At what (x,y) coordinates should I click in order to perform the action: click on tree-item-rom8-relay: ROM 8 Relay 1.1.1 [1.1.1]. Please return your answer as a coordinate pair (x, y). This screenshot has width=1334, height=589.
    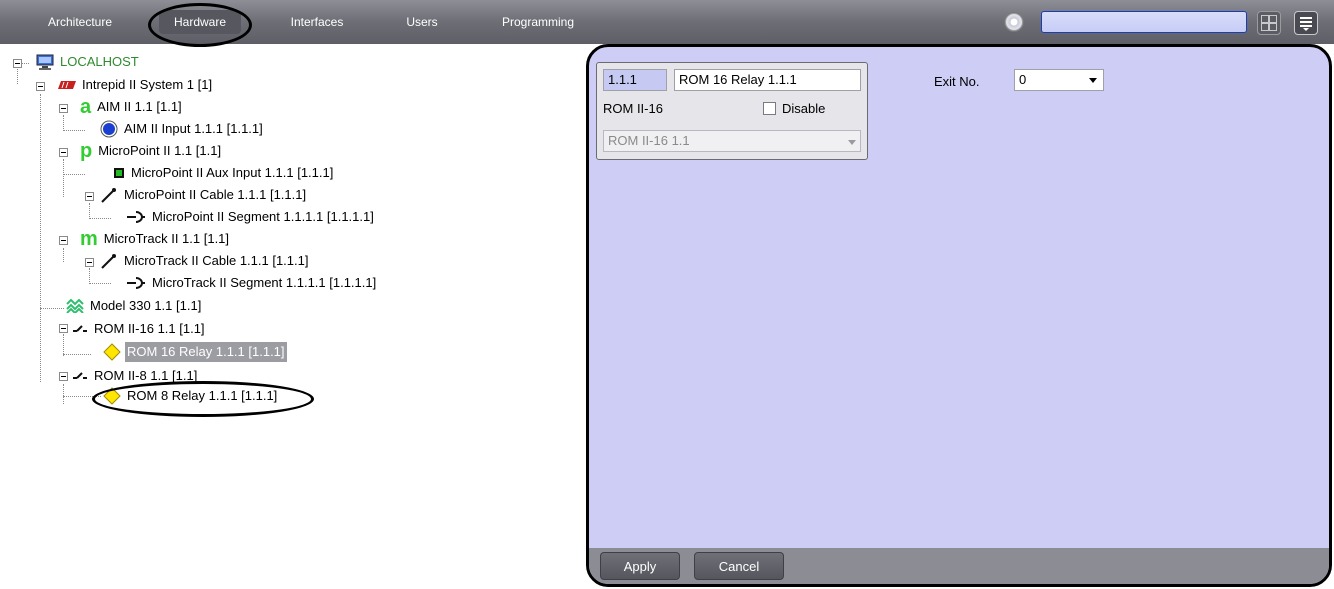
    Looking at the image, I should click on (191, 396).